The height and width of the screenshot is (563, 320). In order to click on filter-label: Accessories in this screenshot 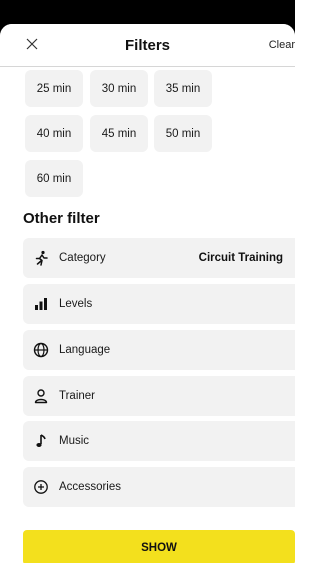, I will do `click(90, 487)`.